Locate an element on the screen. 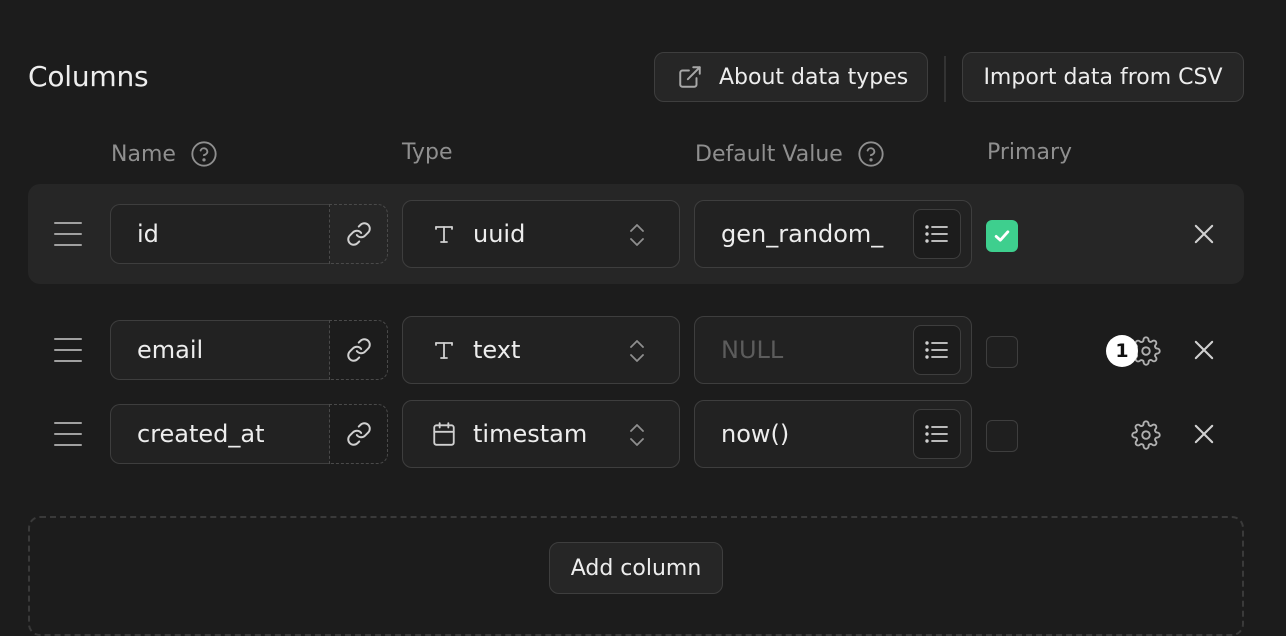 The height and width of the screenshot is (636, 1286). check-icon is located at coordinates (1002, 236).